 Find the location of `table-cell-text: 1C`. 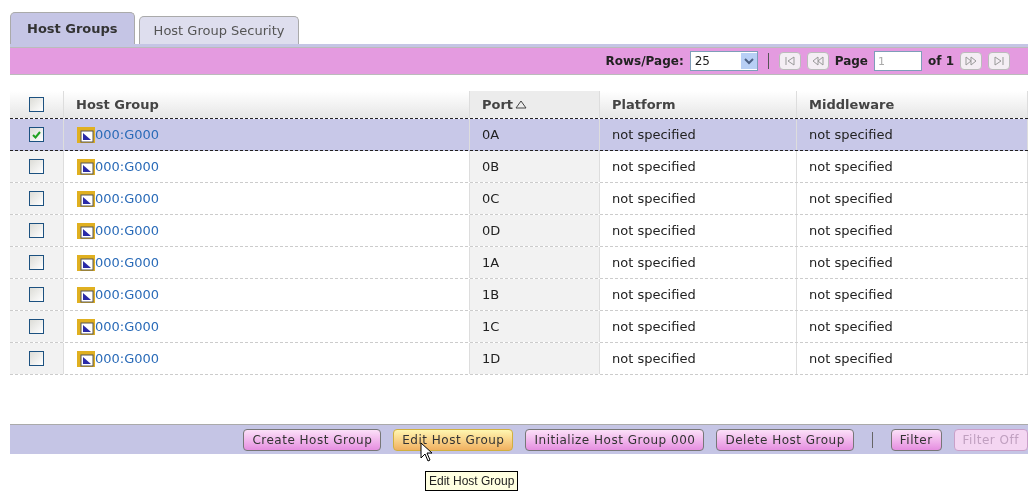

table-cell-text: 1C is located at coordinates (491, 326).